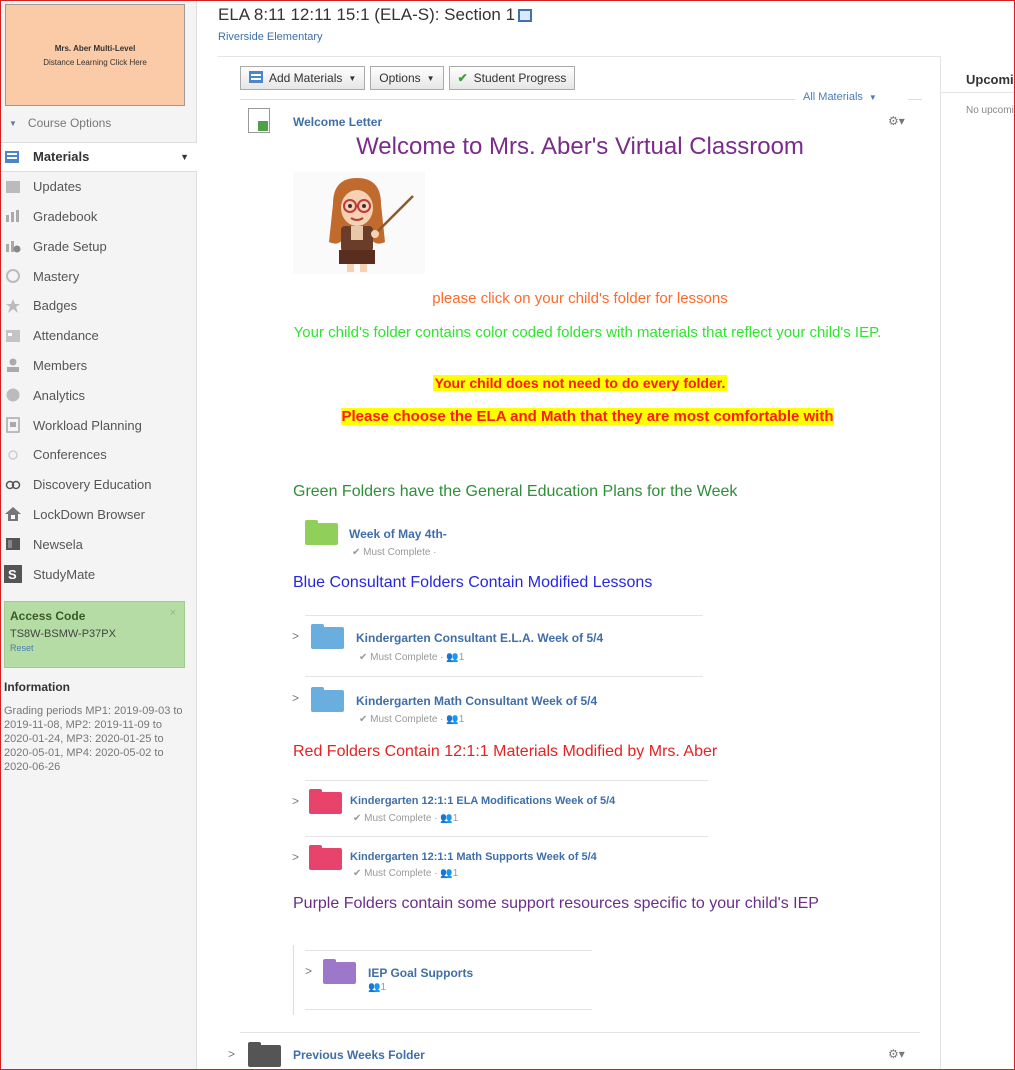 The width and height of the screenshot is (1015, 1070). Describe the element at coordinates (13, 514) in the screenshot. I see `lockdown-icon` at that location.